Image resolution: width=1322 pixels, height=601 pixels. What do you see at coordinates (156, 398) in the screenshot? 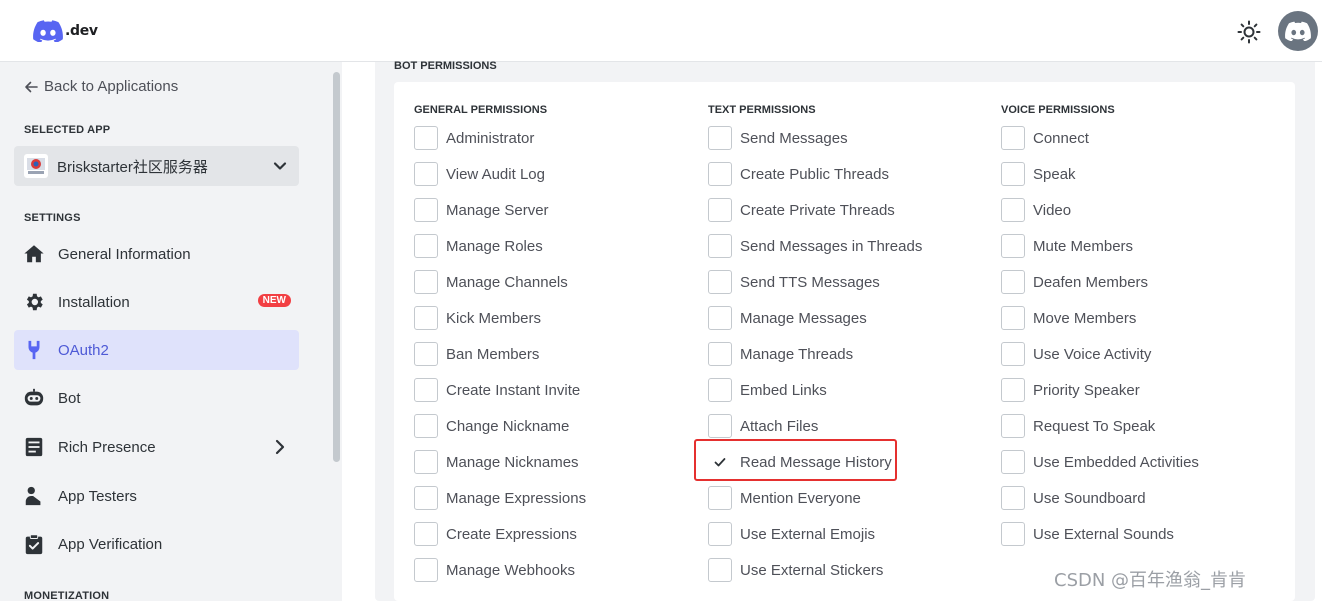
I see `sidebar-item-bot: Bot` at bounding box center [156, 398].